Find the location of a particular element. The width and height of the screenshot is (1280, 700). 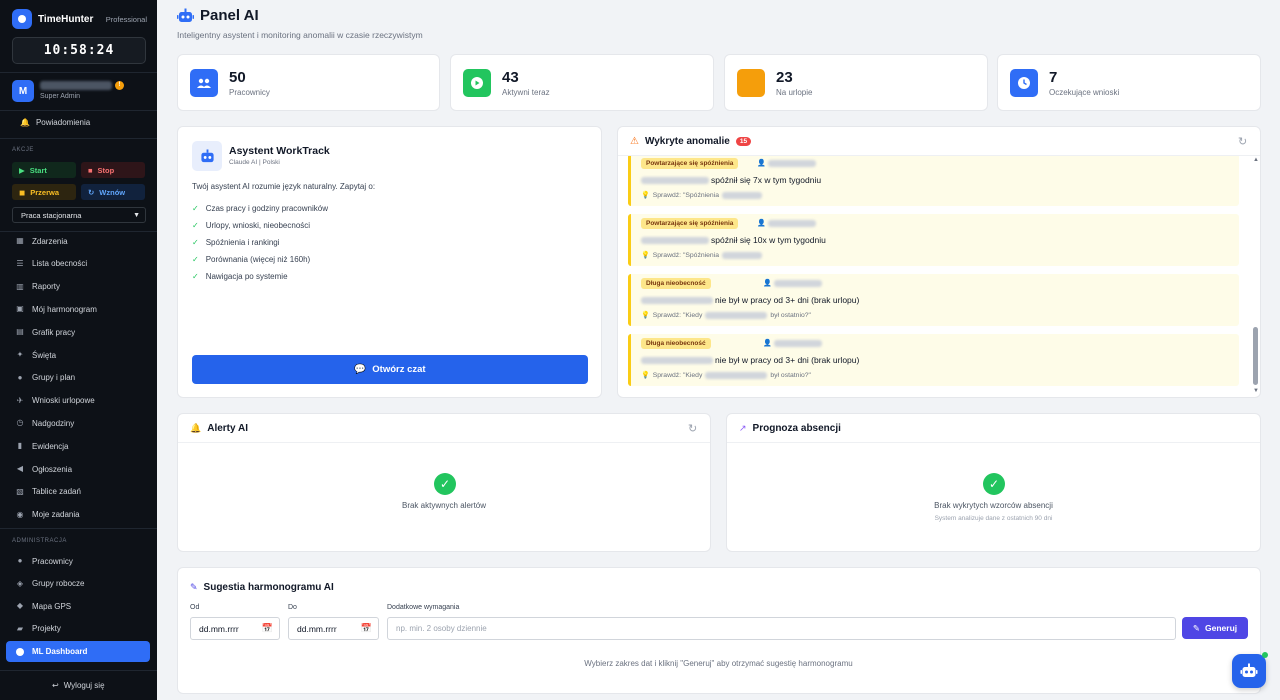

anomaly-message-text: spóźnił się 7x w tym tygodniu is located at coordinates (766, 180).